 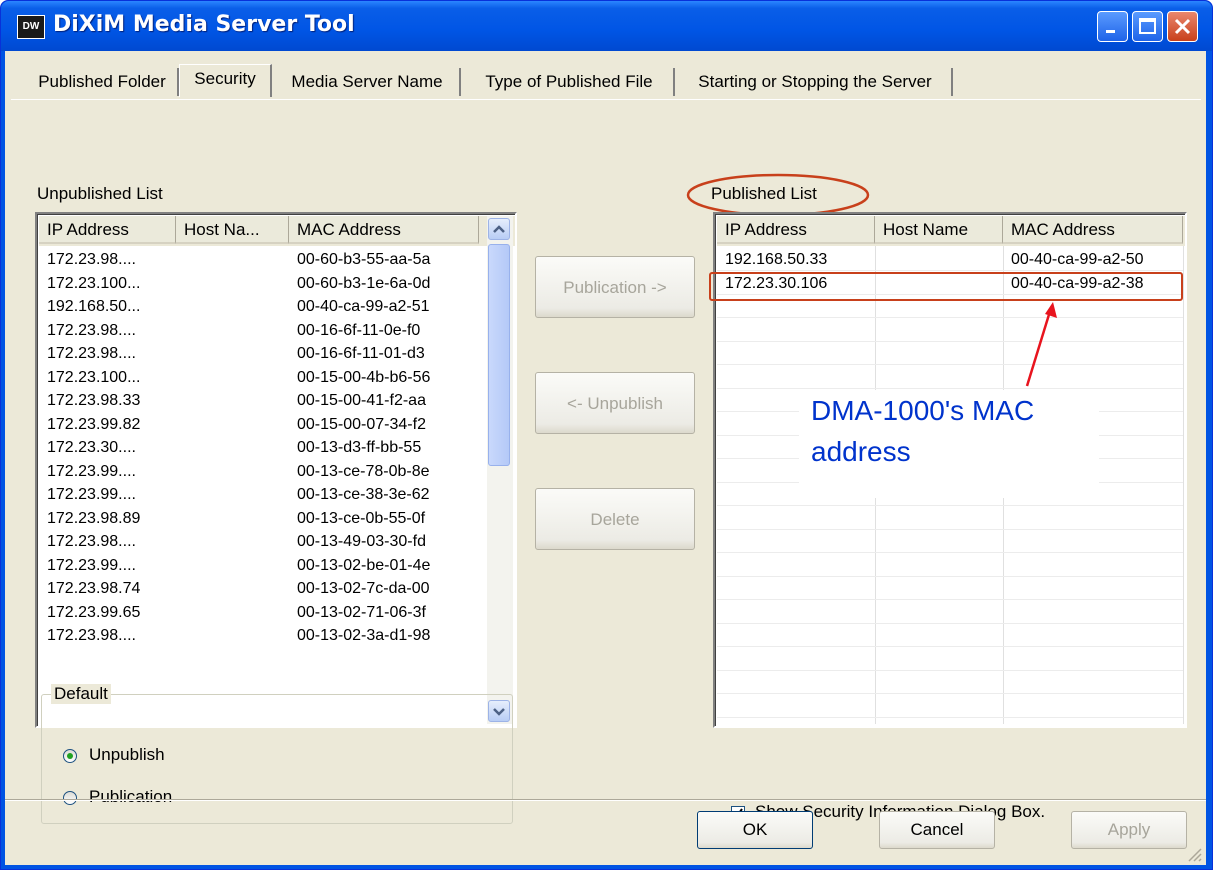 What do you see at coordinates (100, 193) in the screenshot?
I see `unpublished-list-title: Unpublished List` at bounding box center [100, 193].